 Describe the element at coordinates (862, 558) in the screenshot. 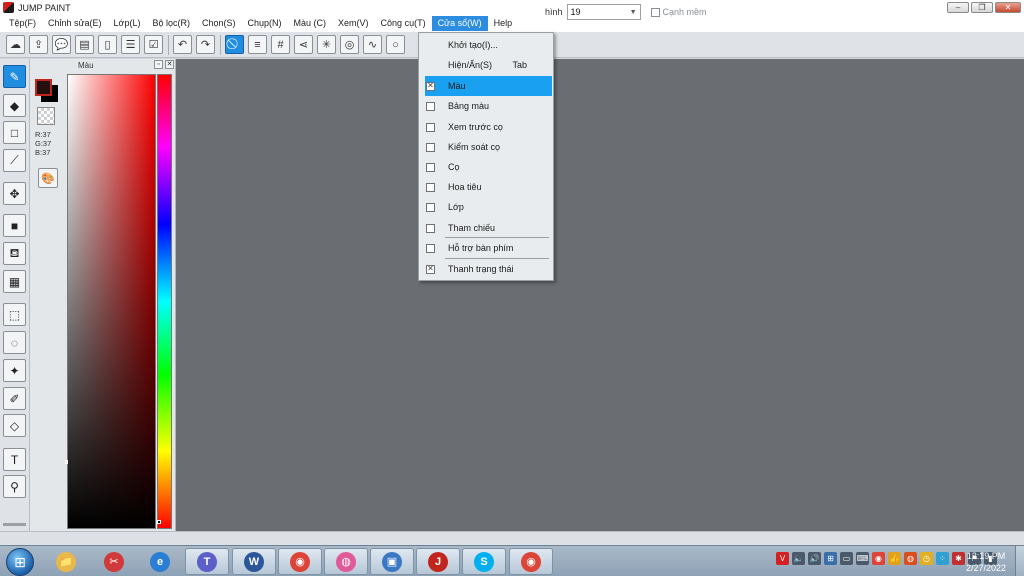

I see `keyboard-icon: ⌨` at that location.